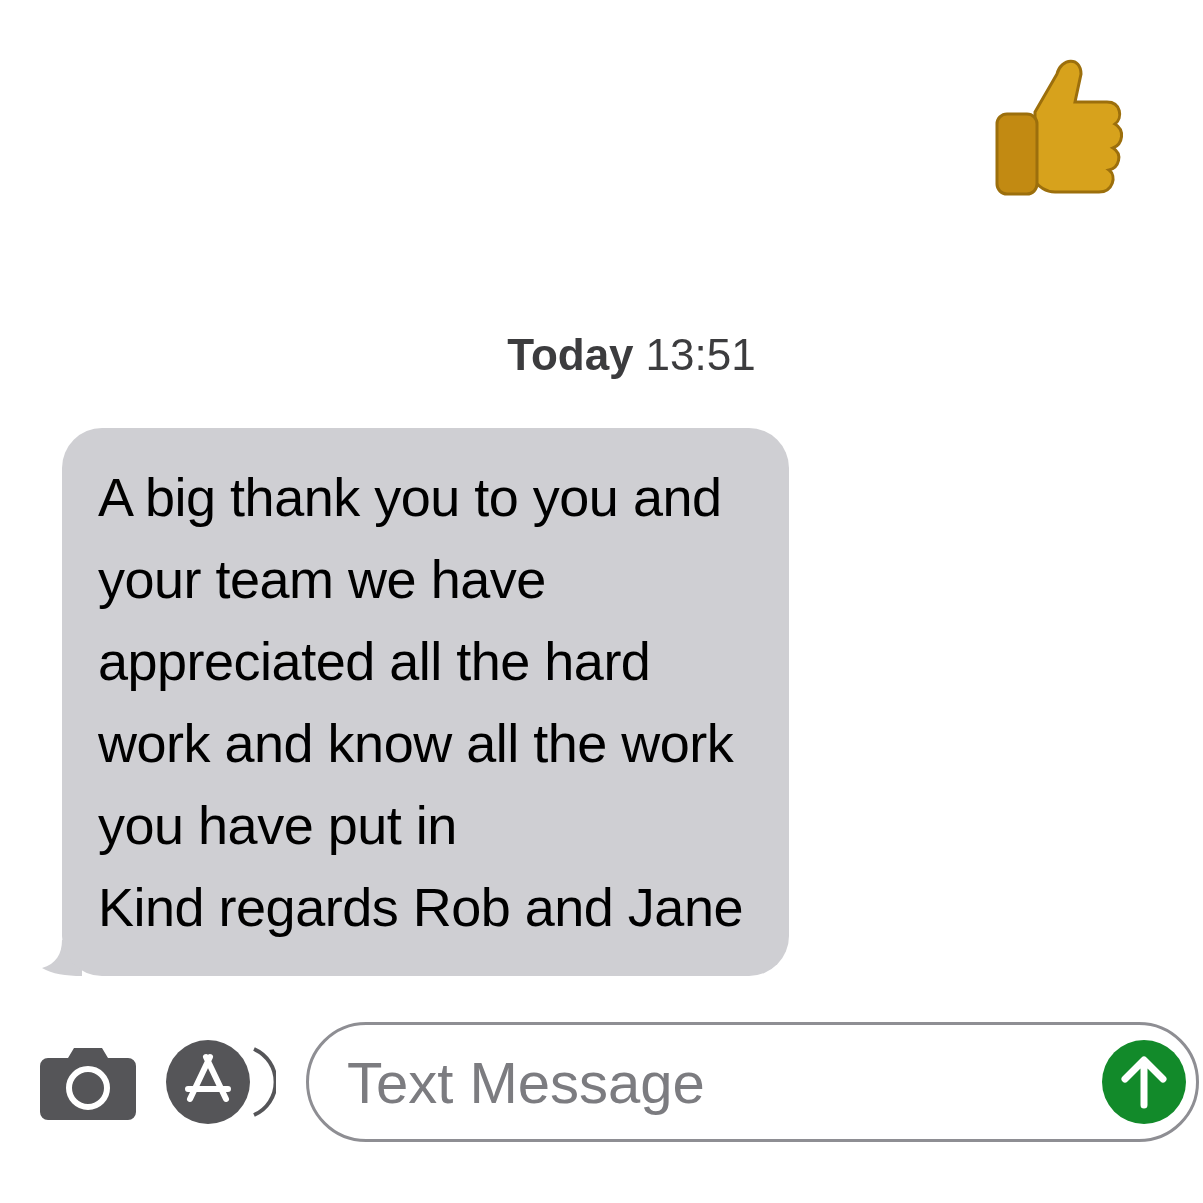 Image resolution: width=1203 pixels, height=1203 pixels. I want to click on send-button, so click(1144, 1082).